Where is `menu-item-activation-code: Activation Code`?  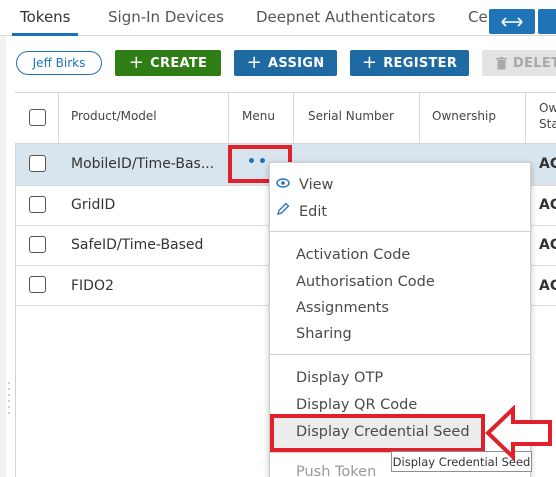 menu-item-activation-code: Activation Code is located at coordinates (353, 255).